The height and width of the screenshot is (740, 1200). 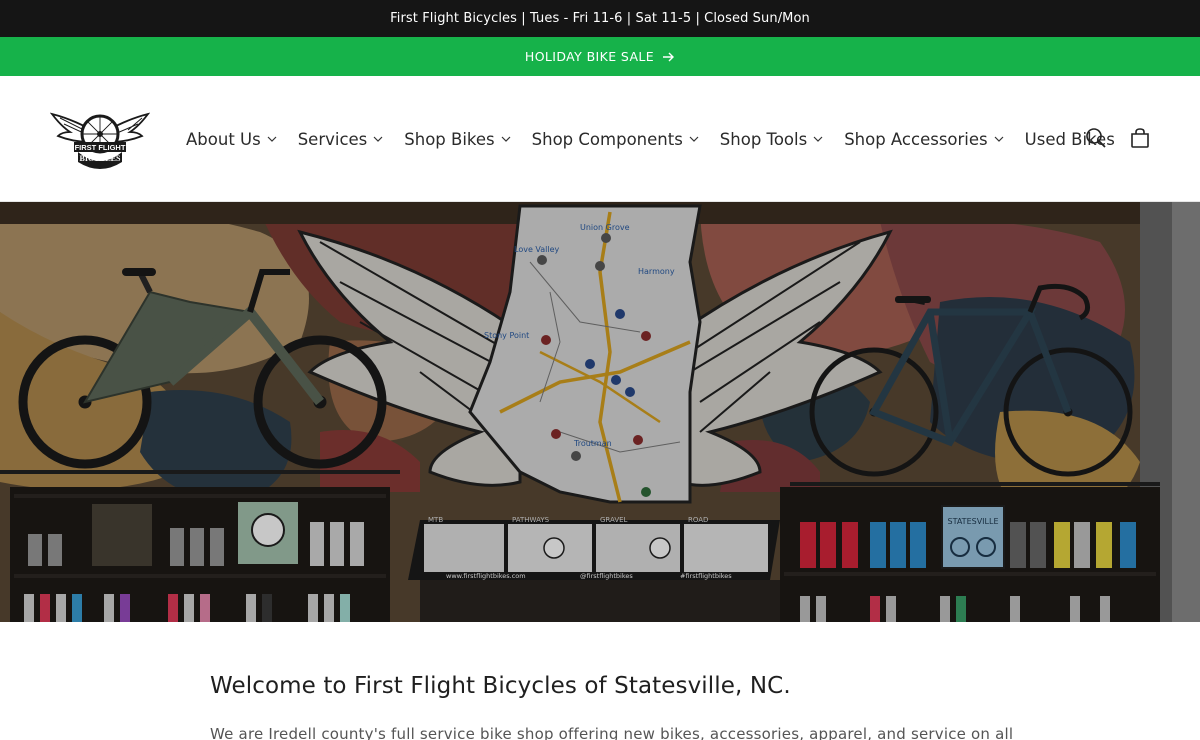 I want to click on nav-item-label: Shop Accessories, so click(x=916, y=139).